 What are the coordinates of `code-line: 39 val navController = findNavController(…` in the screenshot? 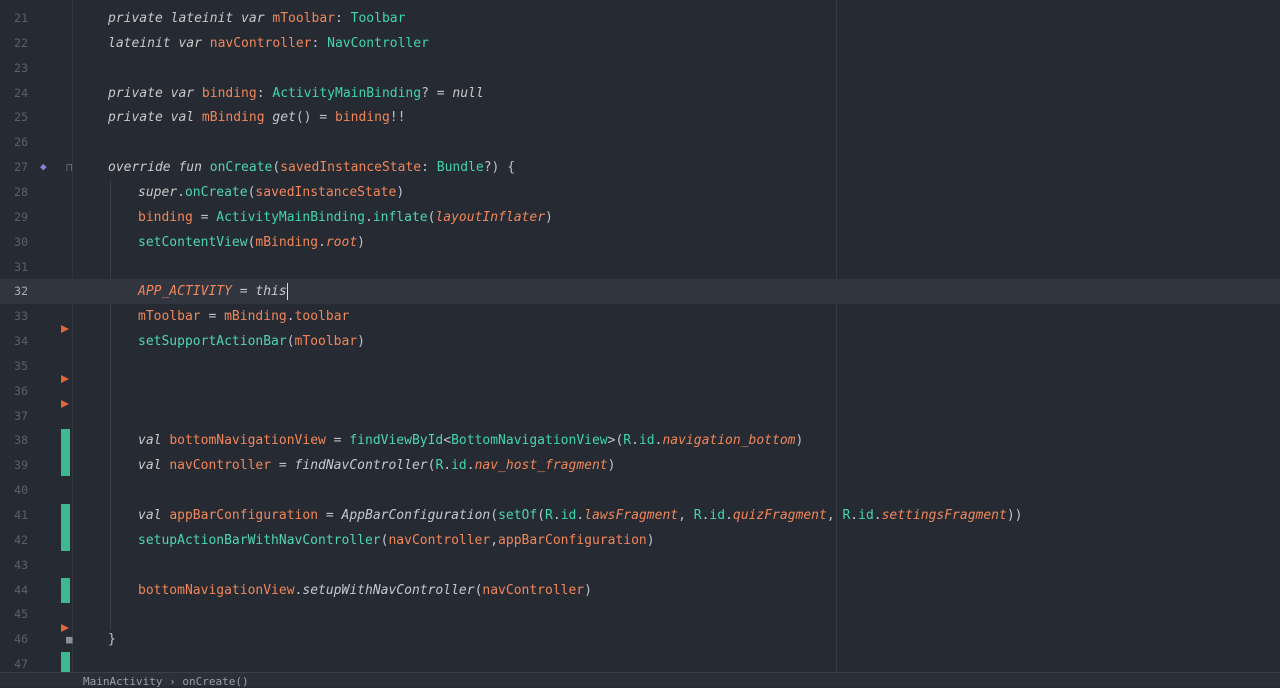 It's located at (640, 465).